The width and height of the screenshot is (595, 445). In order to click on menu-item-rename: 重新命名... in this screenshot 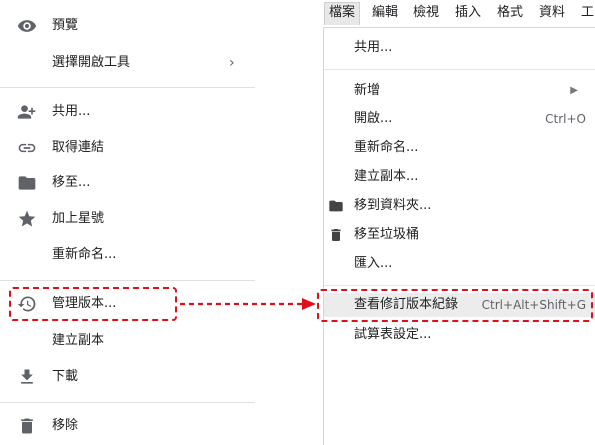, I will do `click(127, 255)`.